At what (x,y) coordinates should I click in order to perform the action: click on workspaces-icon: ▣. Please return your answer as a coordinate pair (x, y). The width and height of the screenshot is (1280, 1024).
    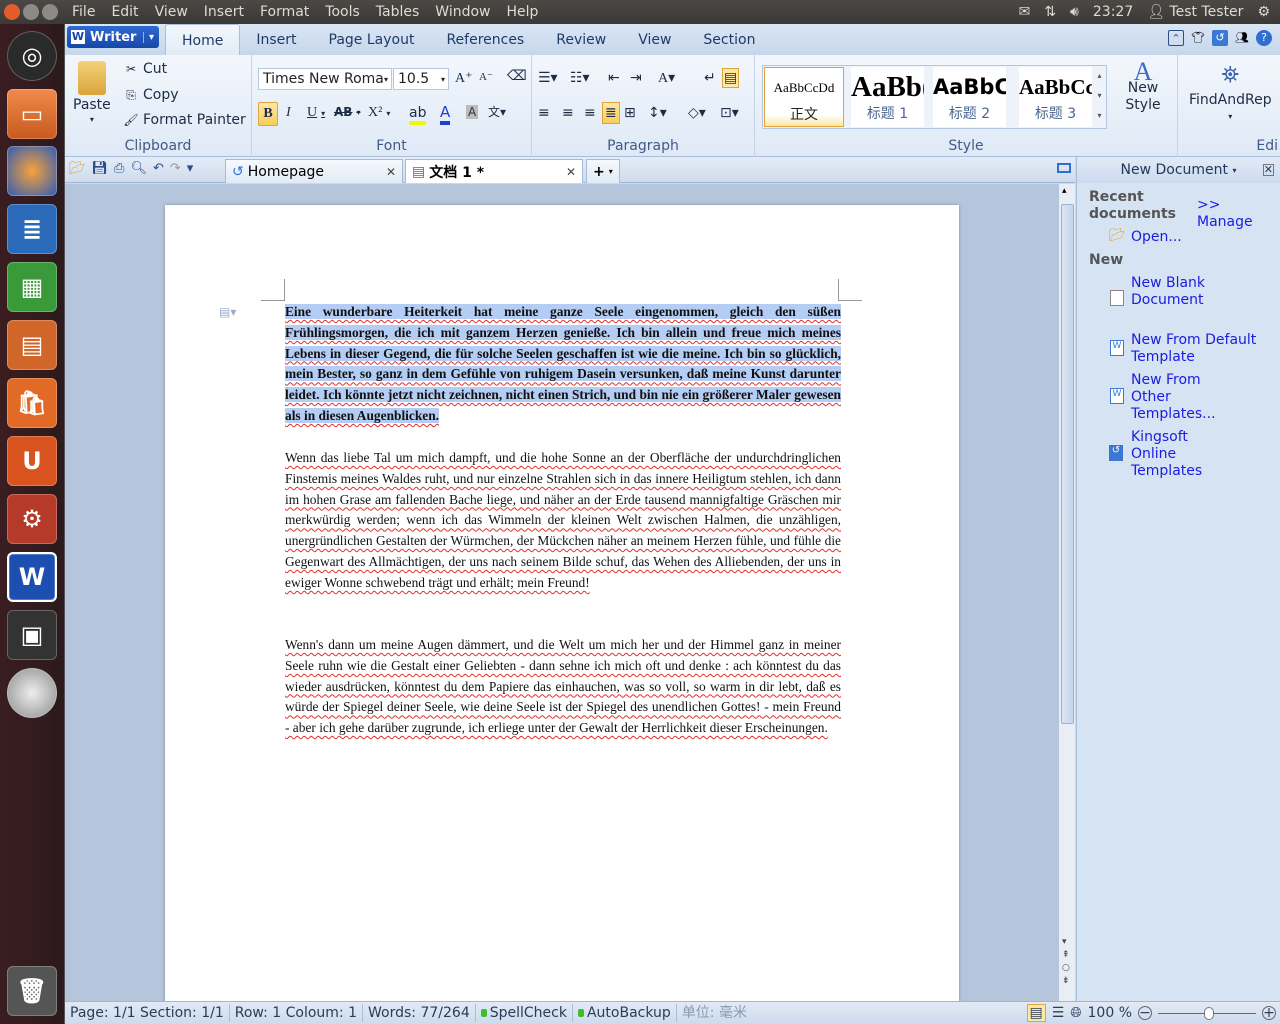
    Looking at the image, I should click on (32, 635).